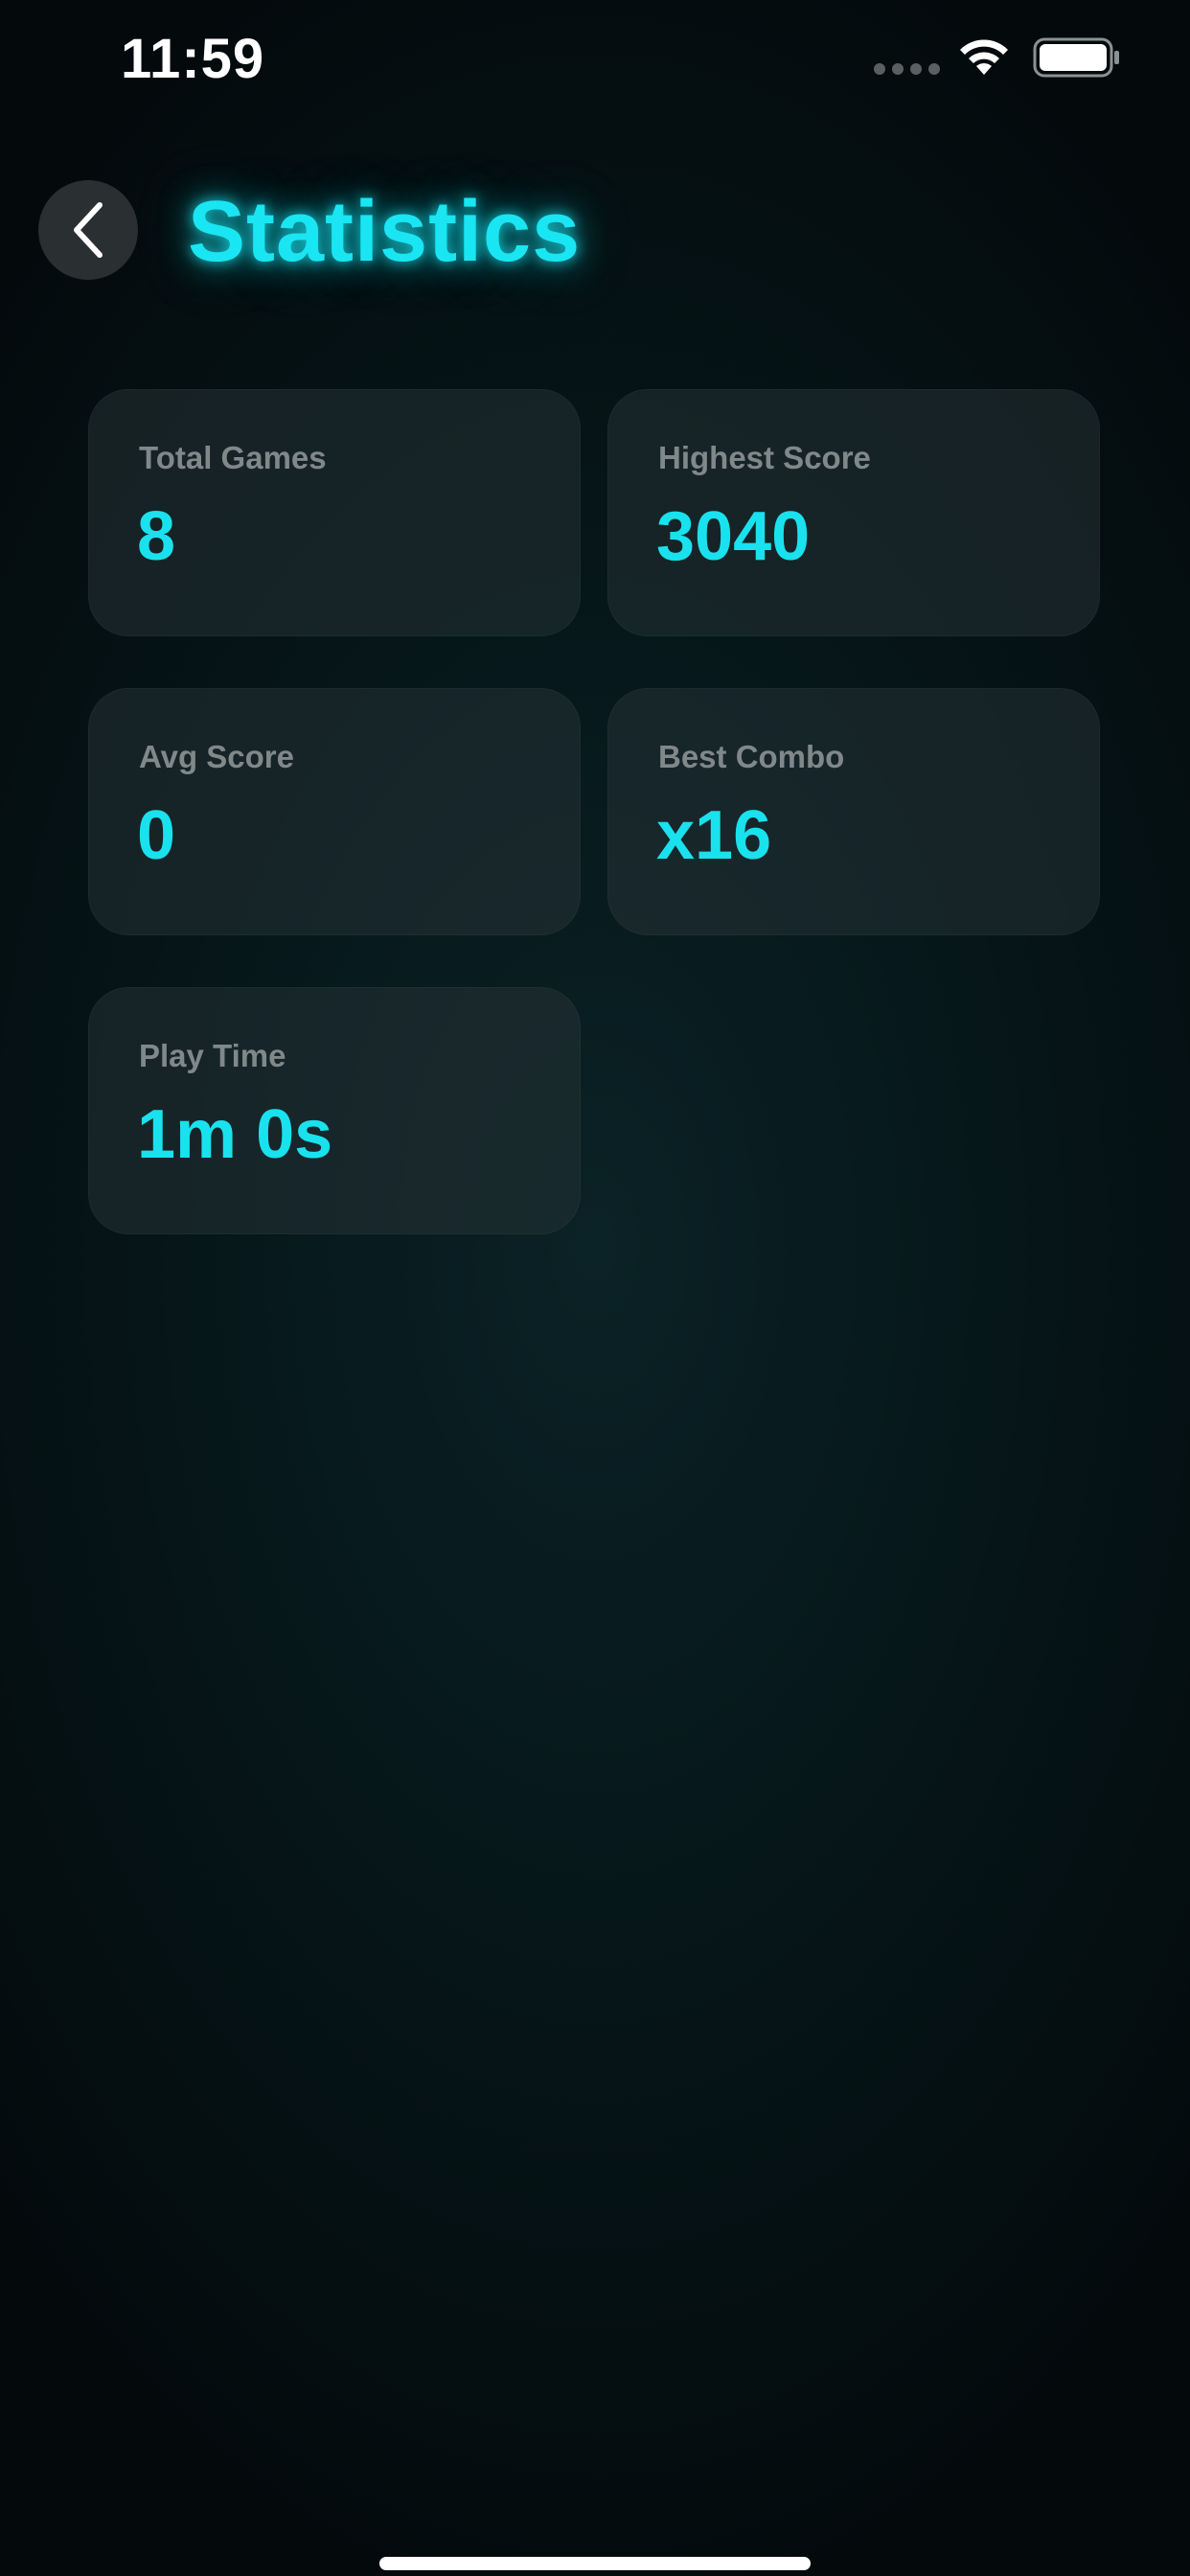 The height and width of the screenshot is (2576, 1190). I want to click on stat-value: 3040, so click(733, 536).